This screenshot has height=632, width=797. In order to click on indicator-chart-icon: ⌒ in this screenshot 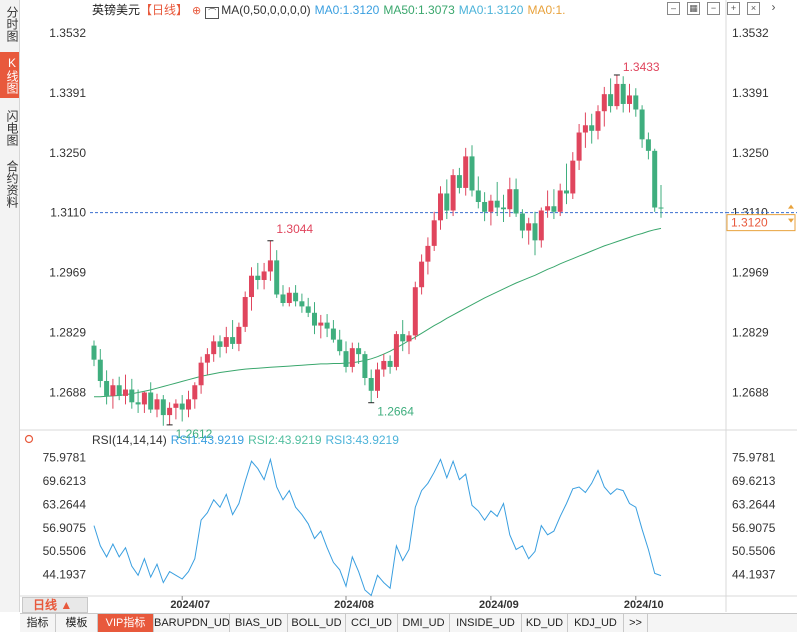, I will do `click(212, 13)`.